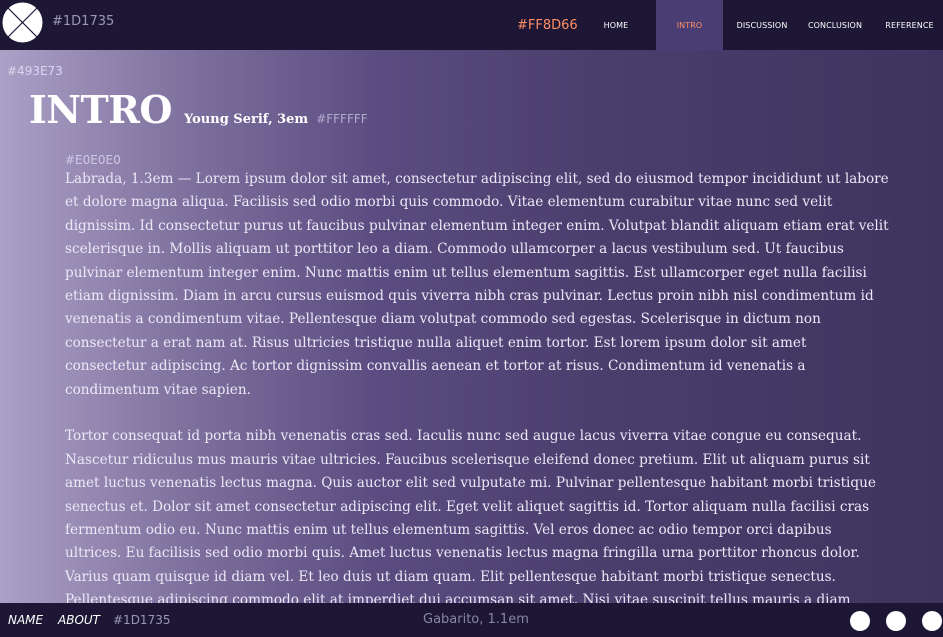 This screenshot has width=943, height=637. Describe the element at coordinates (476, 619) in the screenshot. I see `footer-font-spec: Gabarito, 1.1em` at that location.